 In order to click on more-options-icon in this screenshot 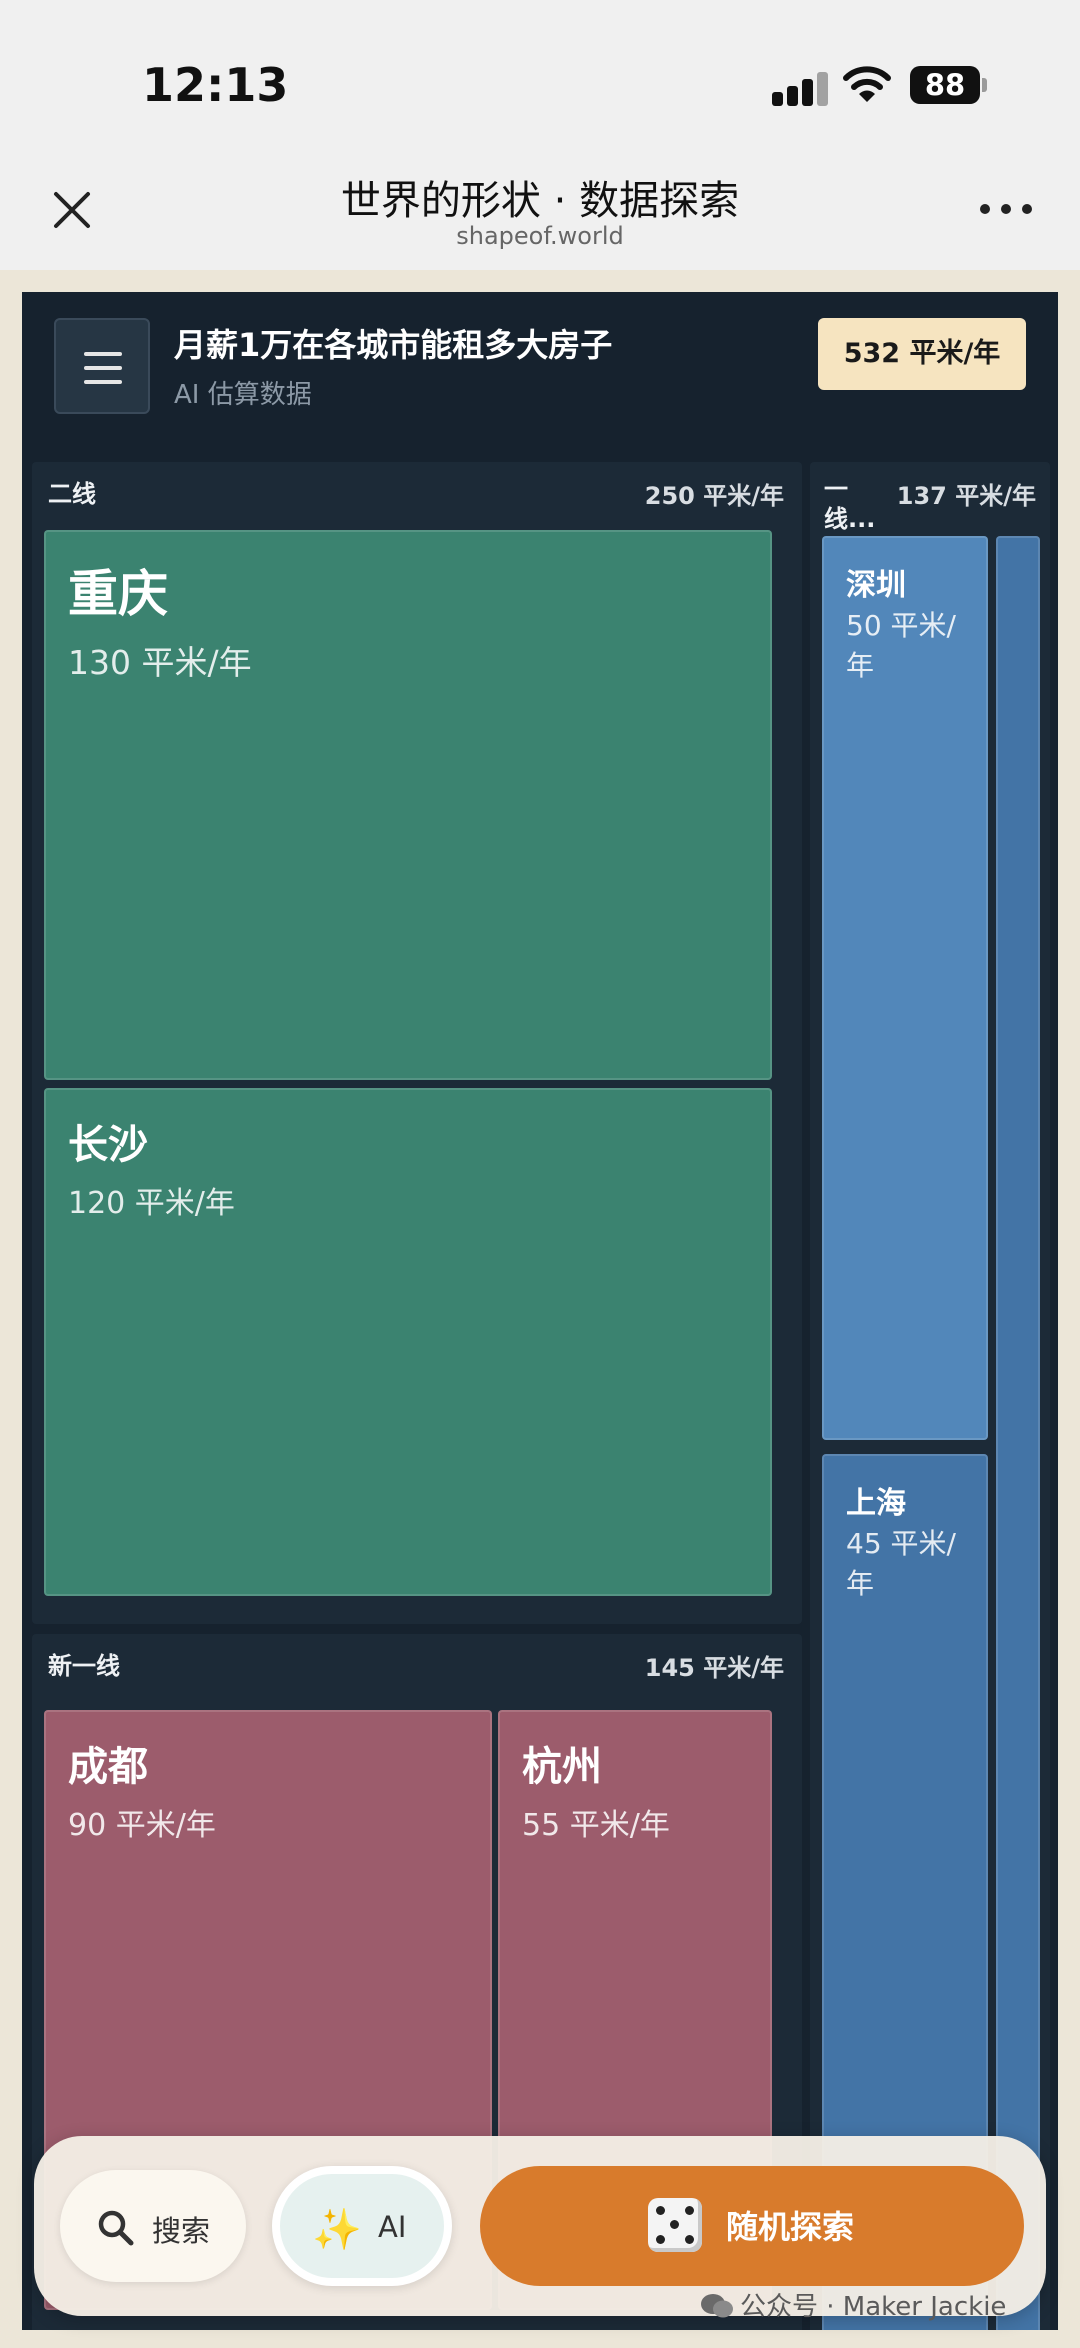, I will do `click(1006, 211)`.